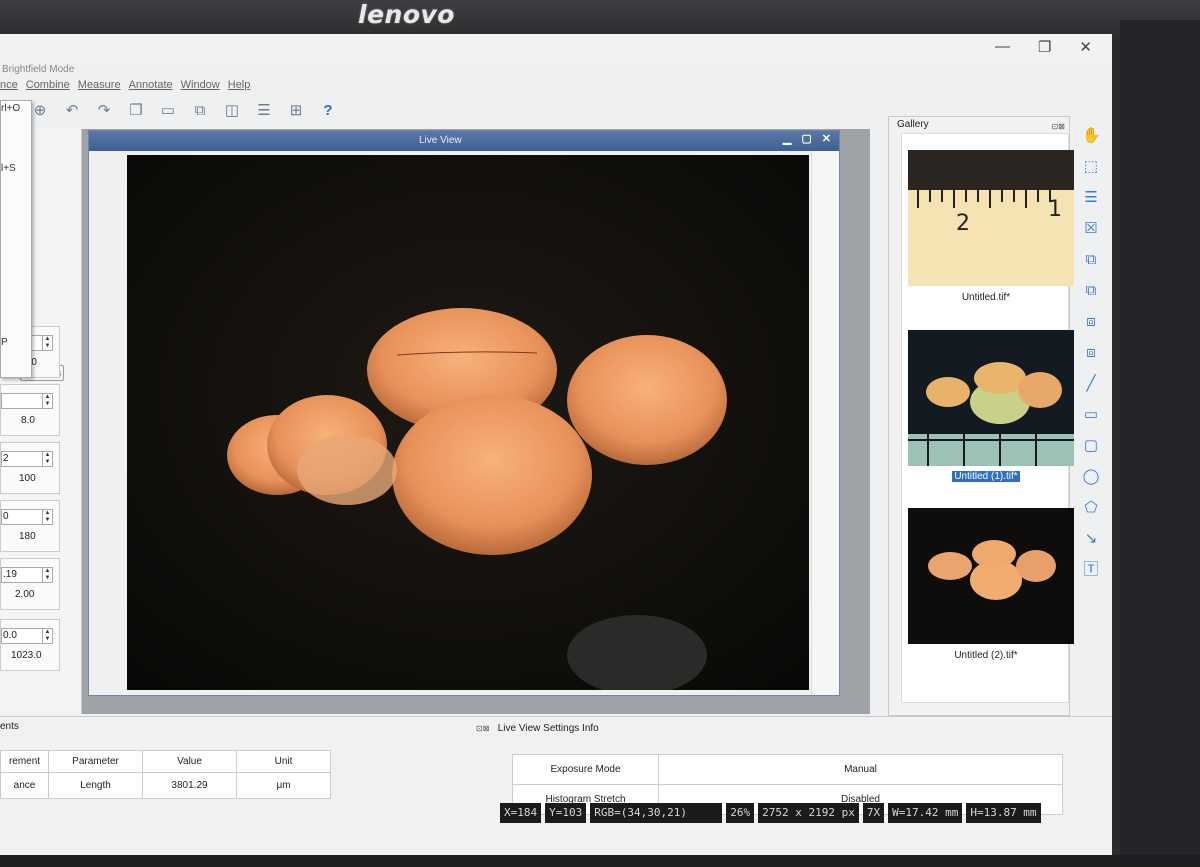 The image size is (1200, 867). What do you see at coordinates (808, 813) in the screenshot?
I see `status-image-size: 2752 x 2192 px` at bounding box center [808, 813].